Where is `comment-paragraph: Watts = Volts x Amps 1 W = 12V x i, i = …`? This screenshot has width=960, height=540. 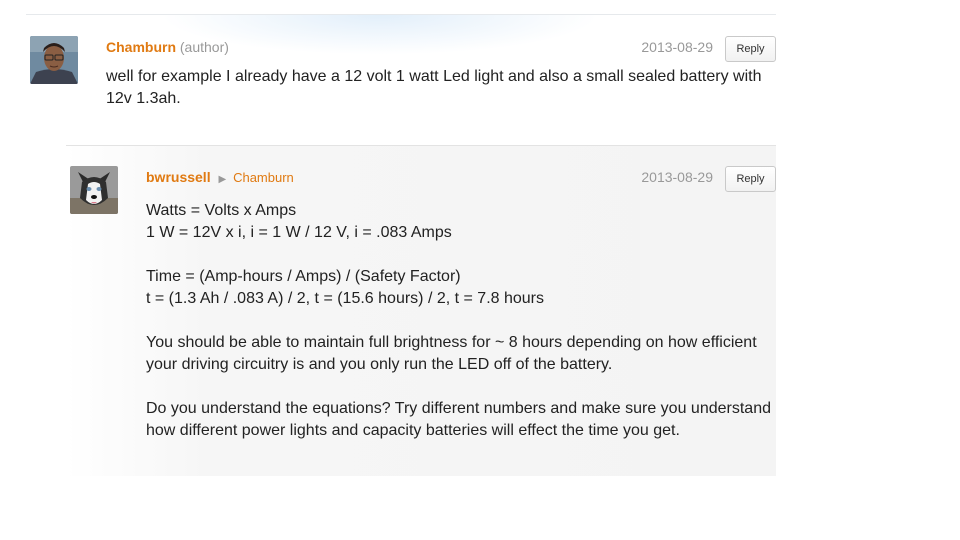
comment-paragraph: Watts = Volts x Amps 1 W = 12V x i, i = … is located at coordinates (461, 222).